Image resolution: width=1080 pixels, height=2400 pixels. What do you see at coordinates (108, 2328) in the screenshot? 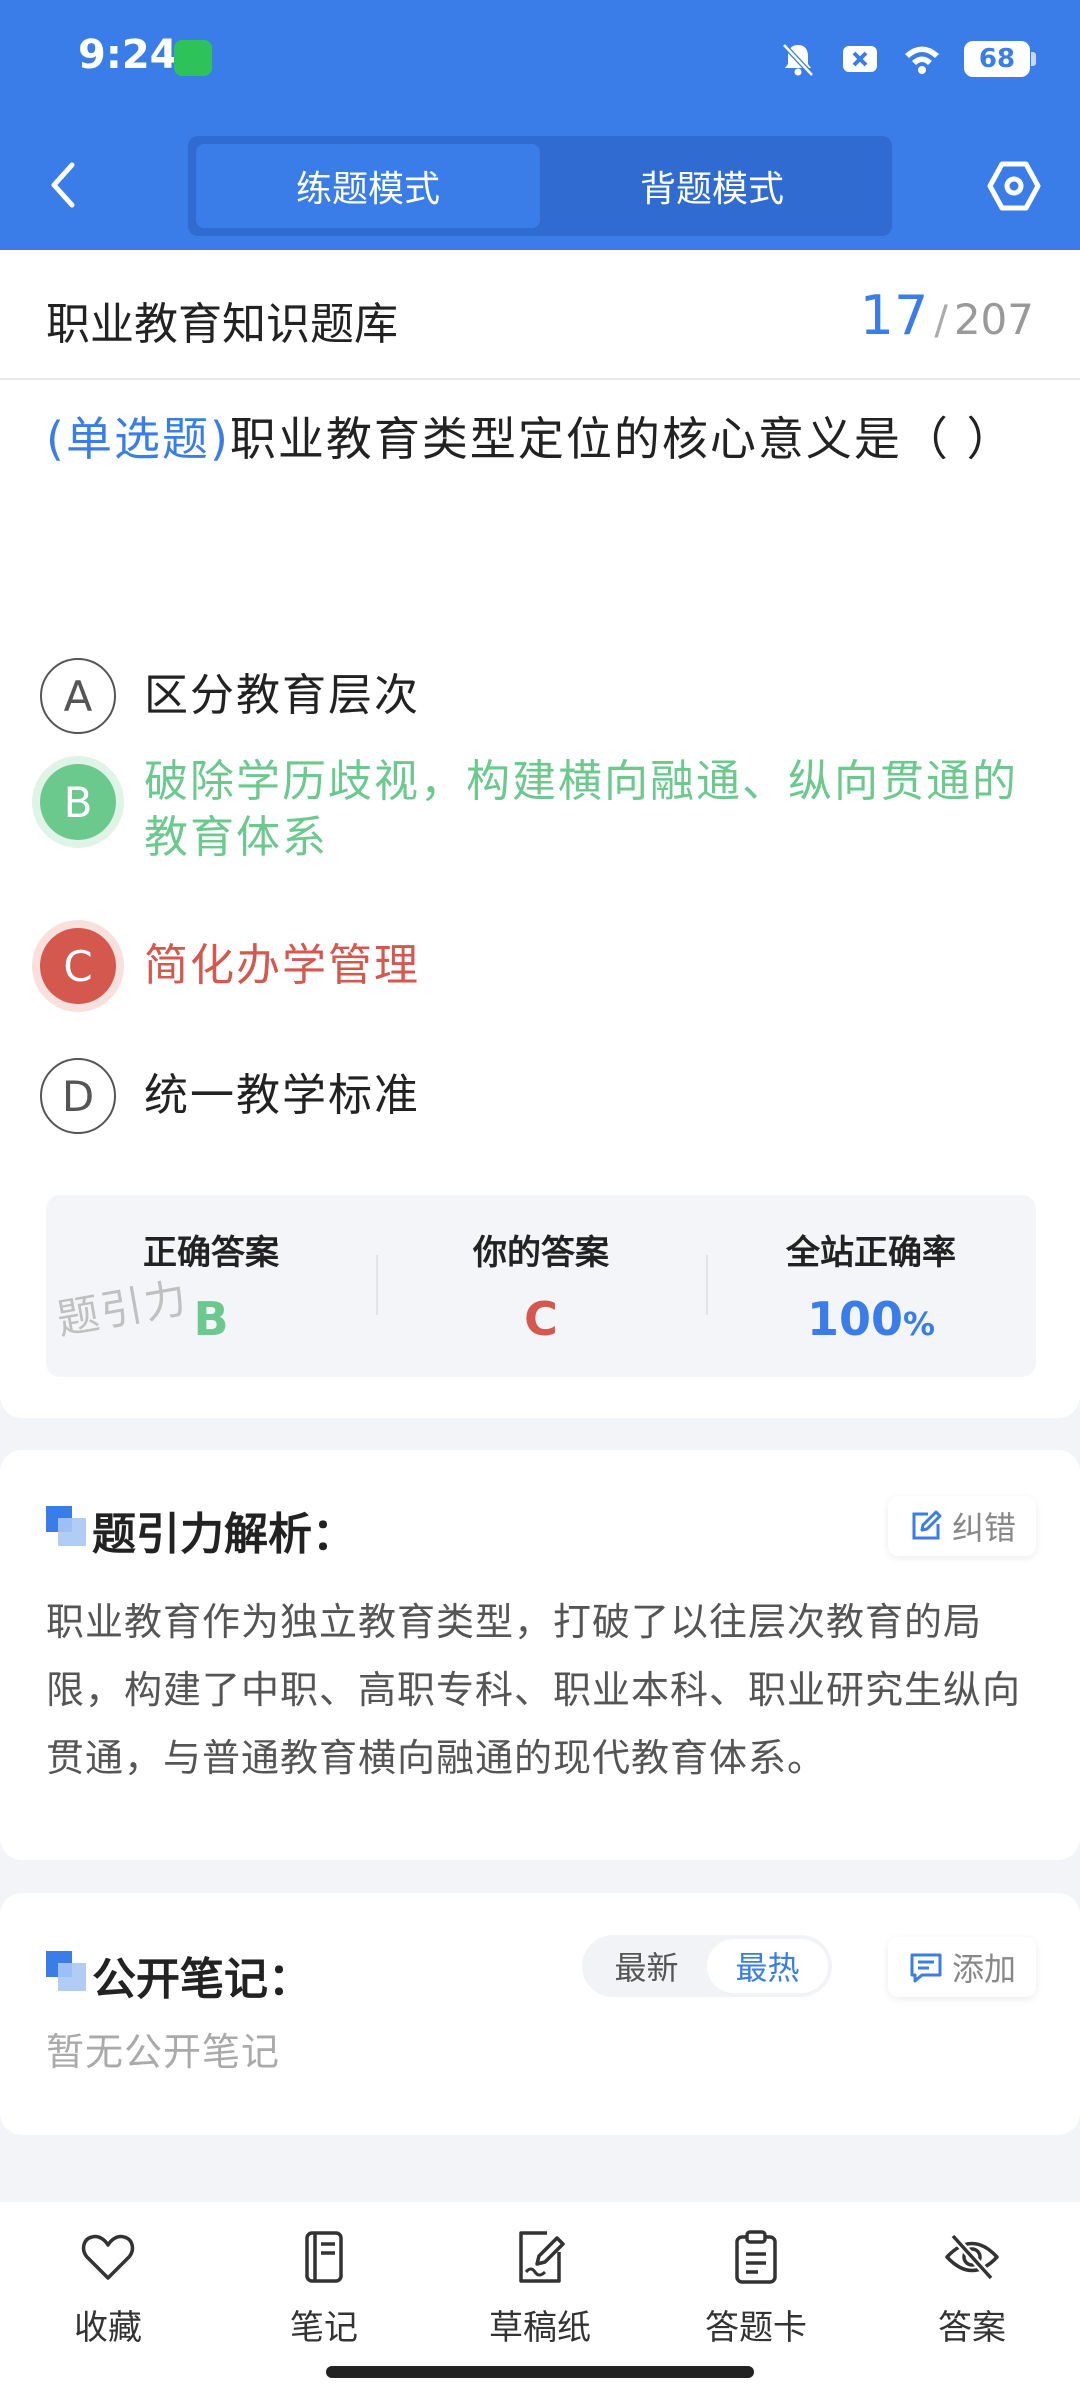
I see `nav-favorite-label: 收藏` at bounding box center [108, 2328].